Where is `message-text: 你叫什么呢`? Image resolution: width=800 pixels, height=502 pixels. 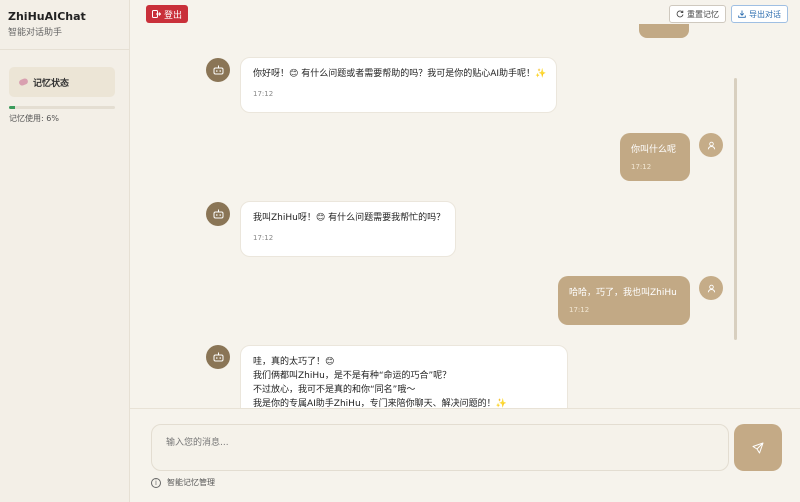 message-text: 你叫什么呢 is located at coordinates (654, 150).